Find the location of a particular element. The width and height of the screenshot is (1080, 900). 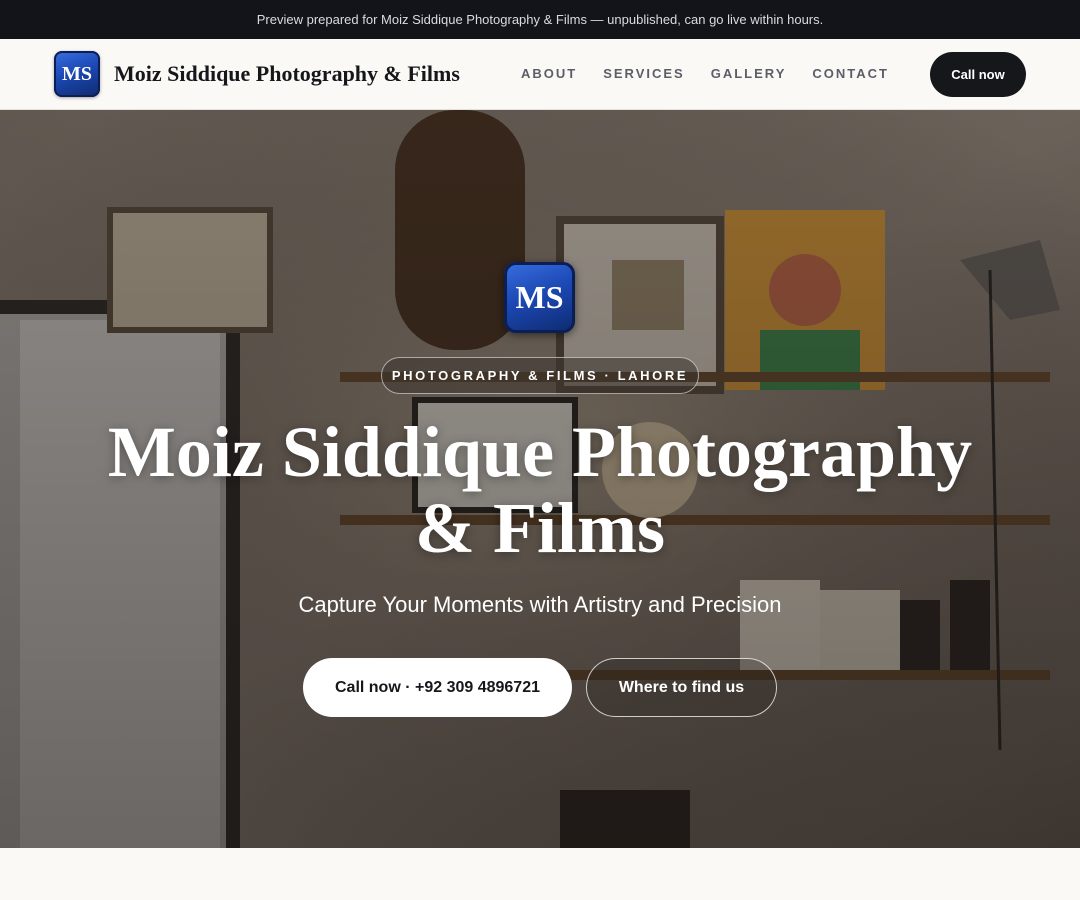

nav-link-about: ABOUT is located at coordinates (549, 73).